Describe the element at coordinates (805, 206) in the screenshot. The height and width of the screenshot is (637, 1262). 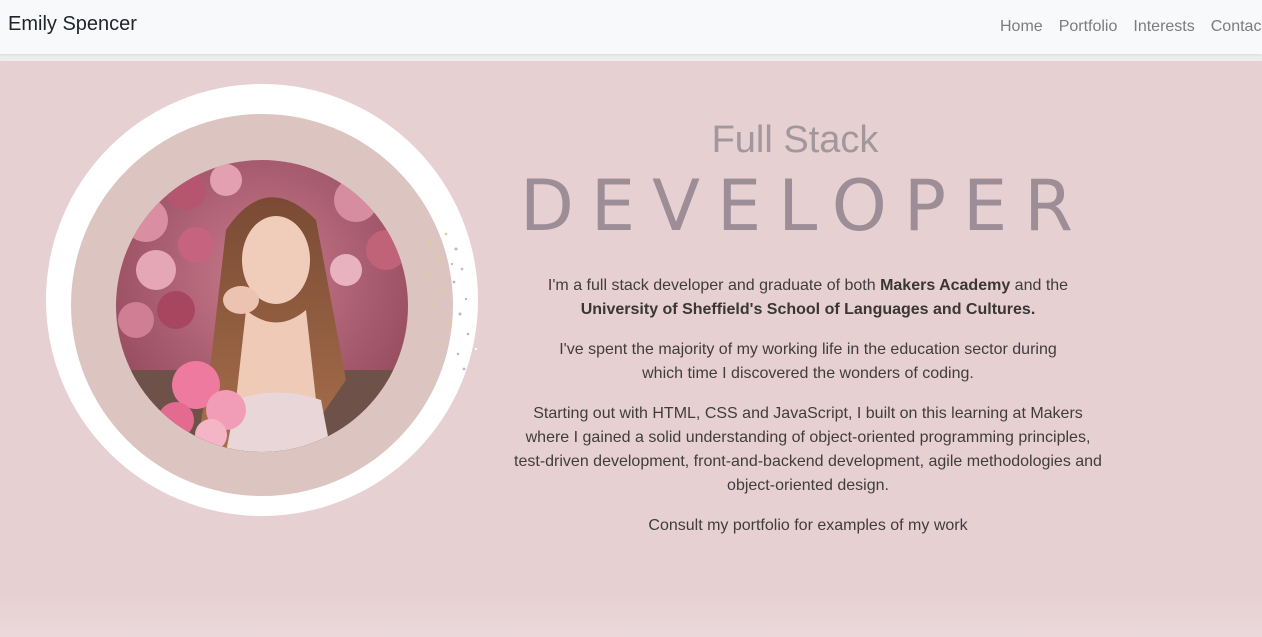
I see `hero-title: DEVELOPER` at that location.